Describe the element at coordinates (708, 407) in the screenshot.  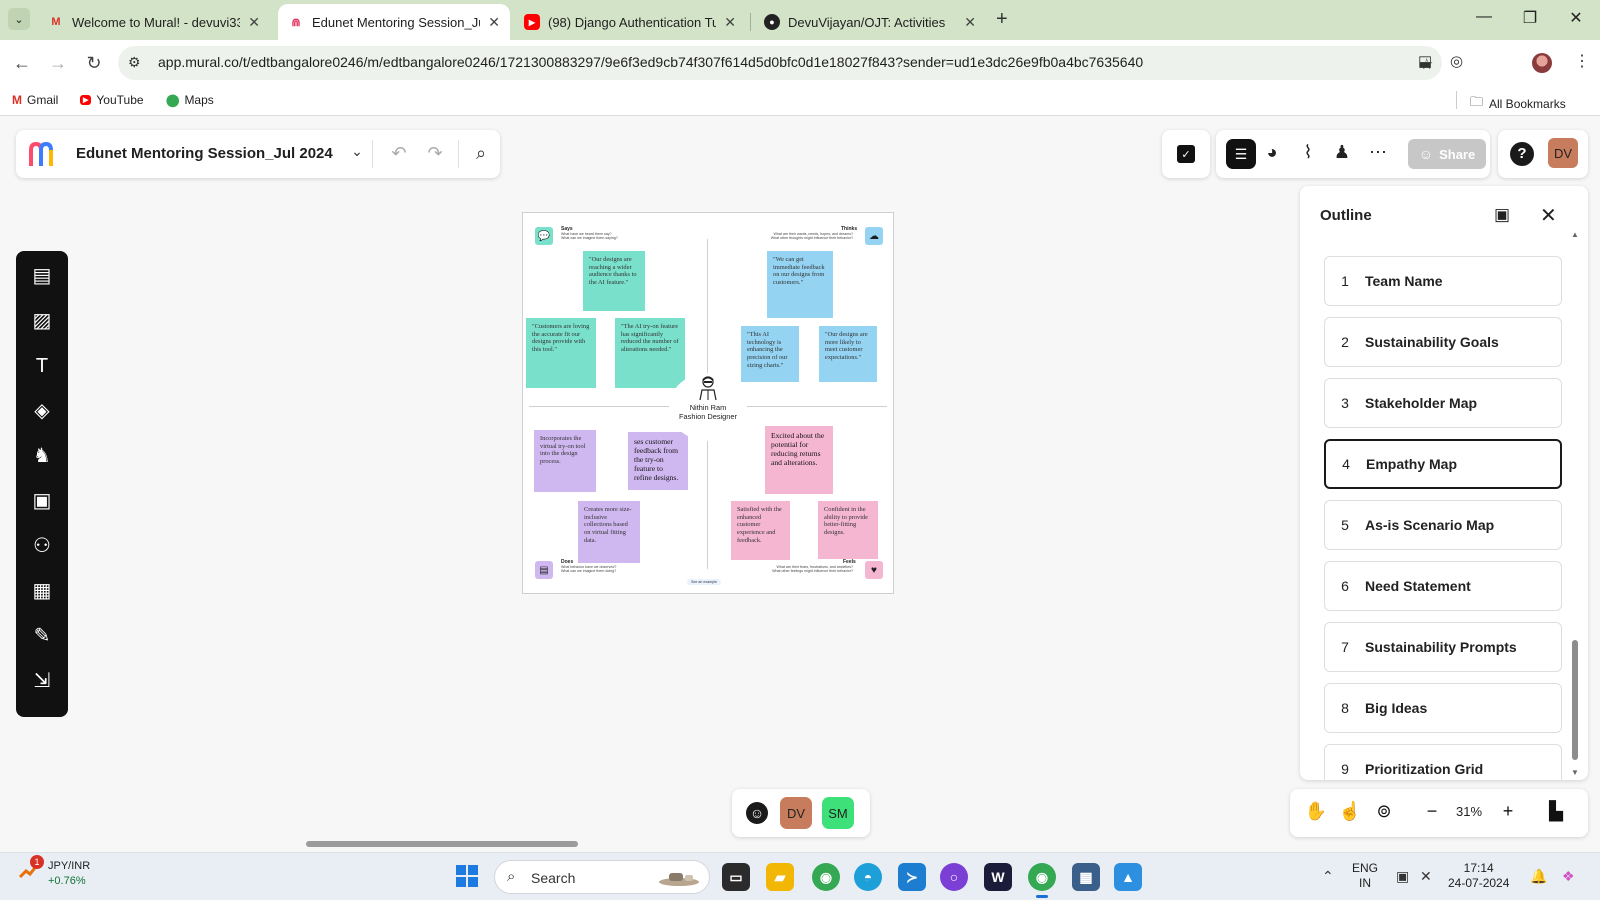
I see `persona-card: Nithin Ram Fashion Designer` at that location.